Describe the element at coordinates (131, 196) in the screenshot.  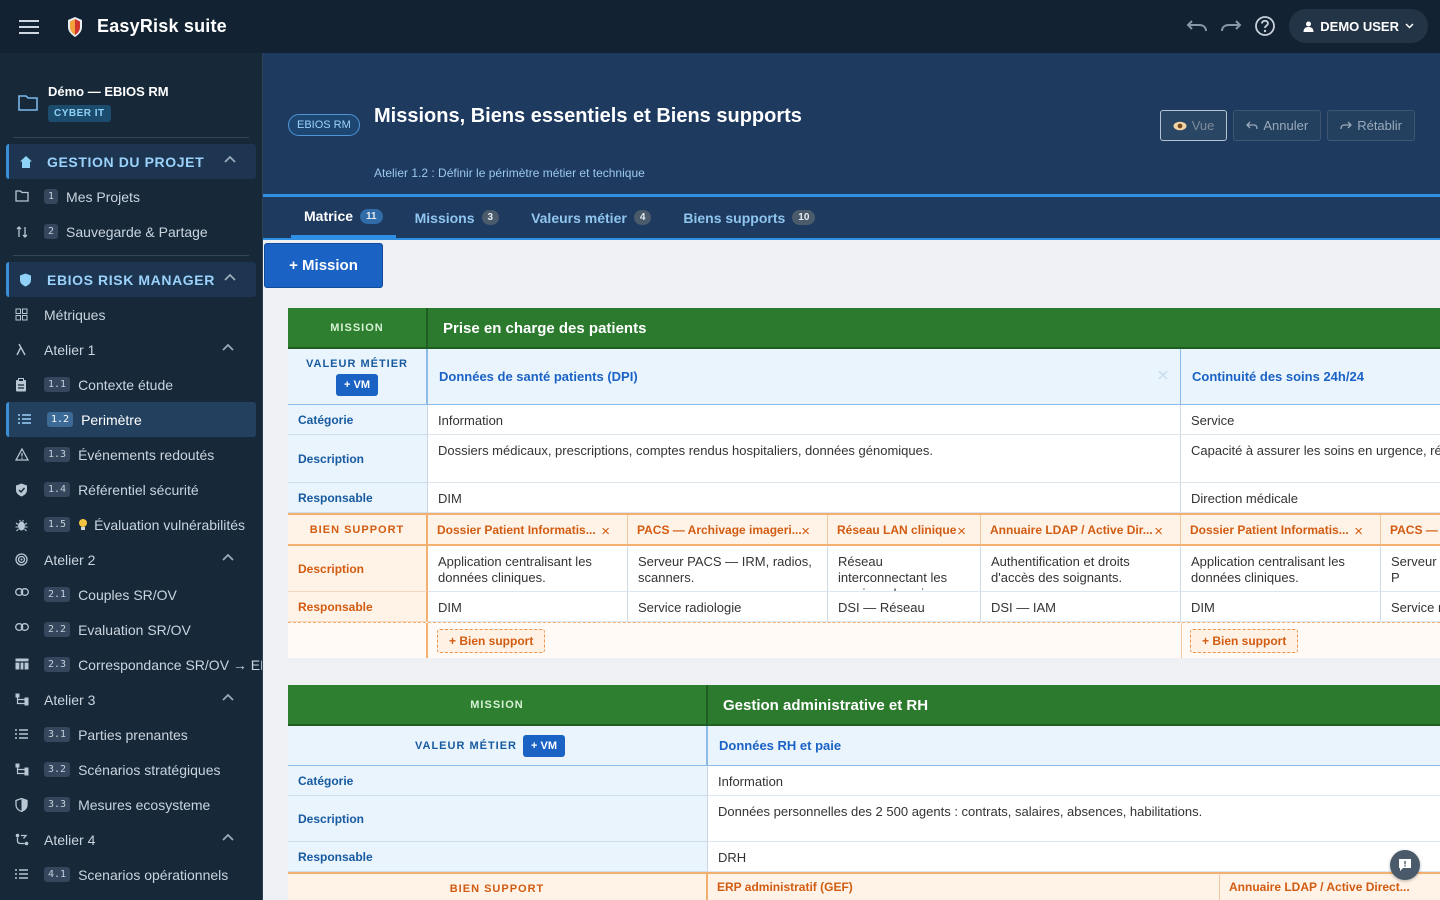
I see `sidebar-item-mes-projets: 1 Mes Projets` at that location.